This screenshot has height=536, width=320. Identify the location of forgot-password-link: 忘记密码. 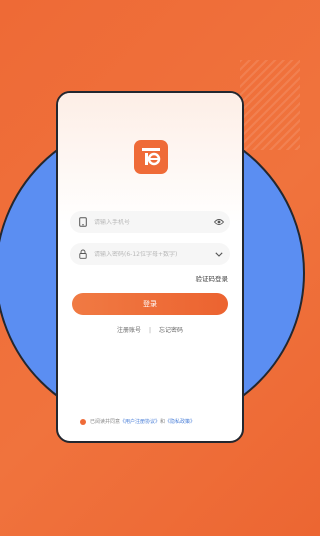
(171, 330).